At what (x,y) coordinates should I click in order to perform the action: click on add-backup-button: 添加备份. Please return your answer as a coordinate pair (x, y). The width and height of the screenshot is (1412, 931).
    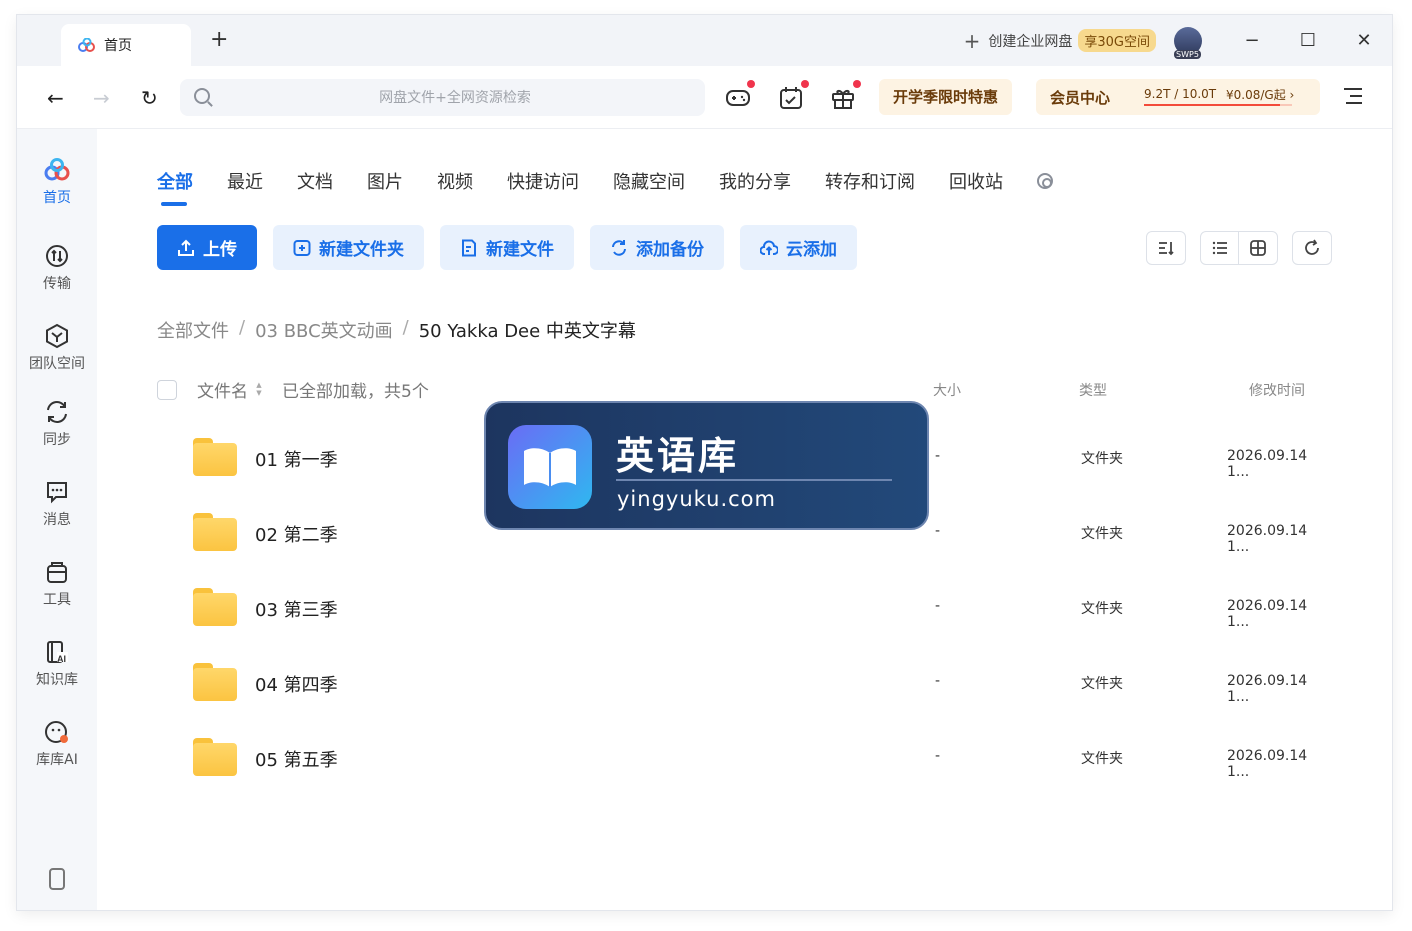
    Looking at the image, I should click on (657, 247).